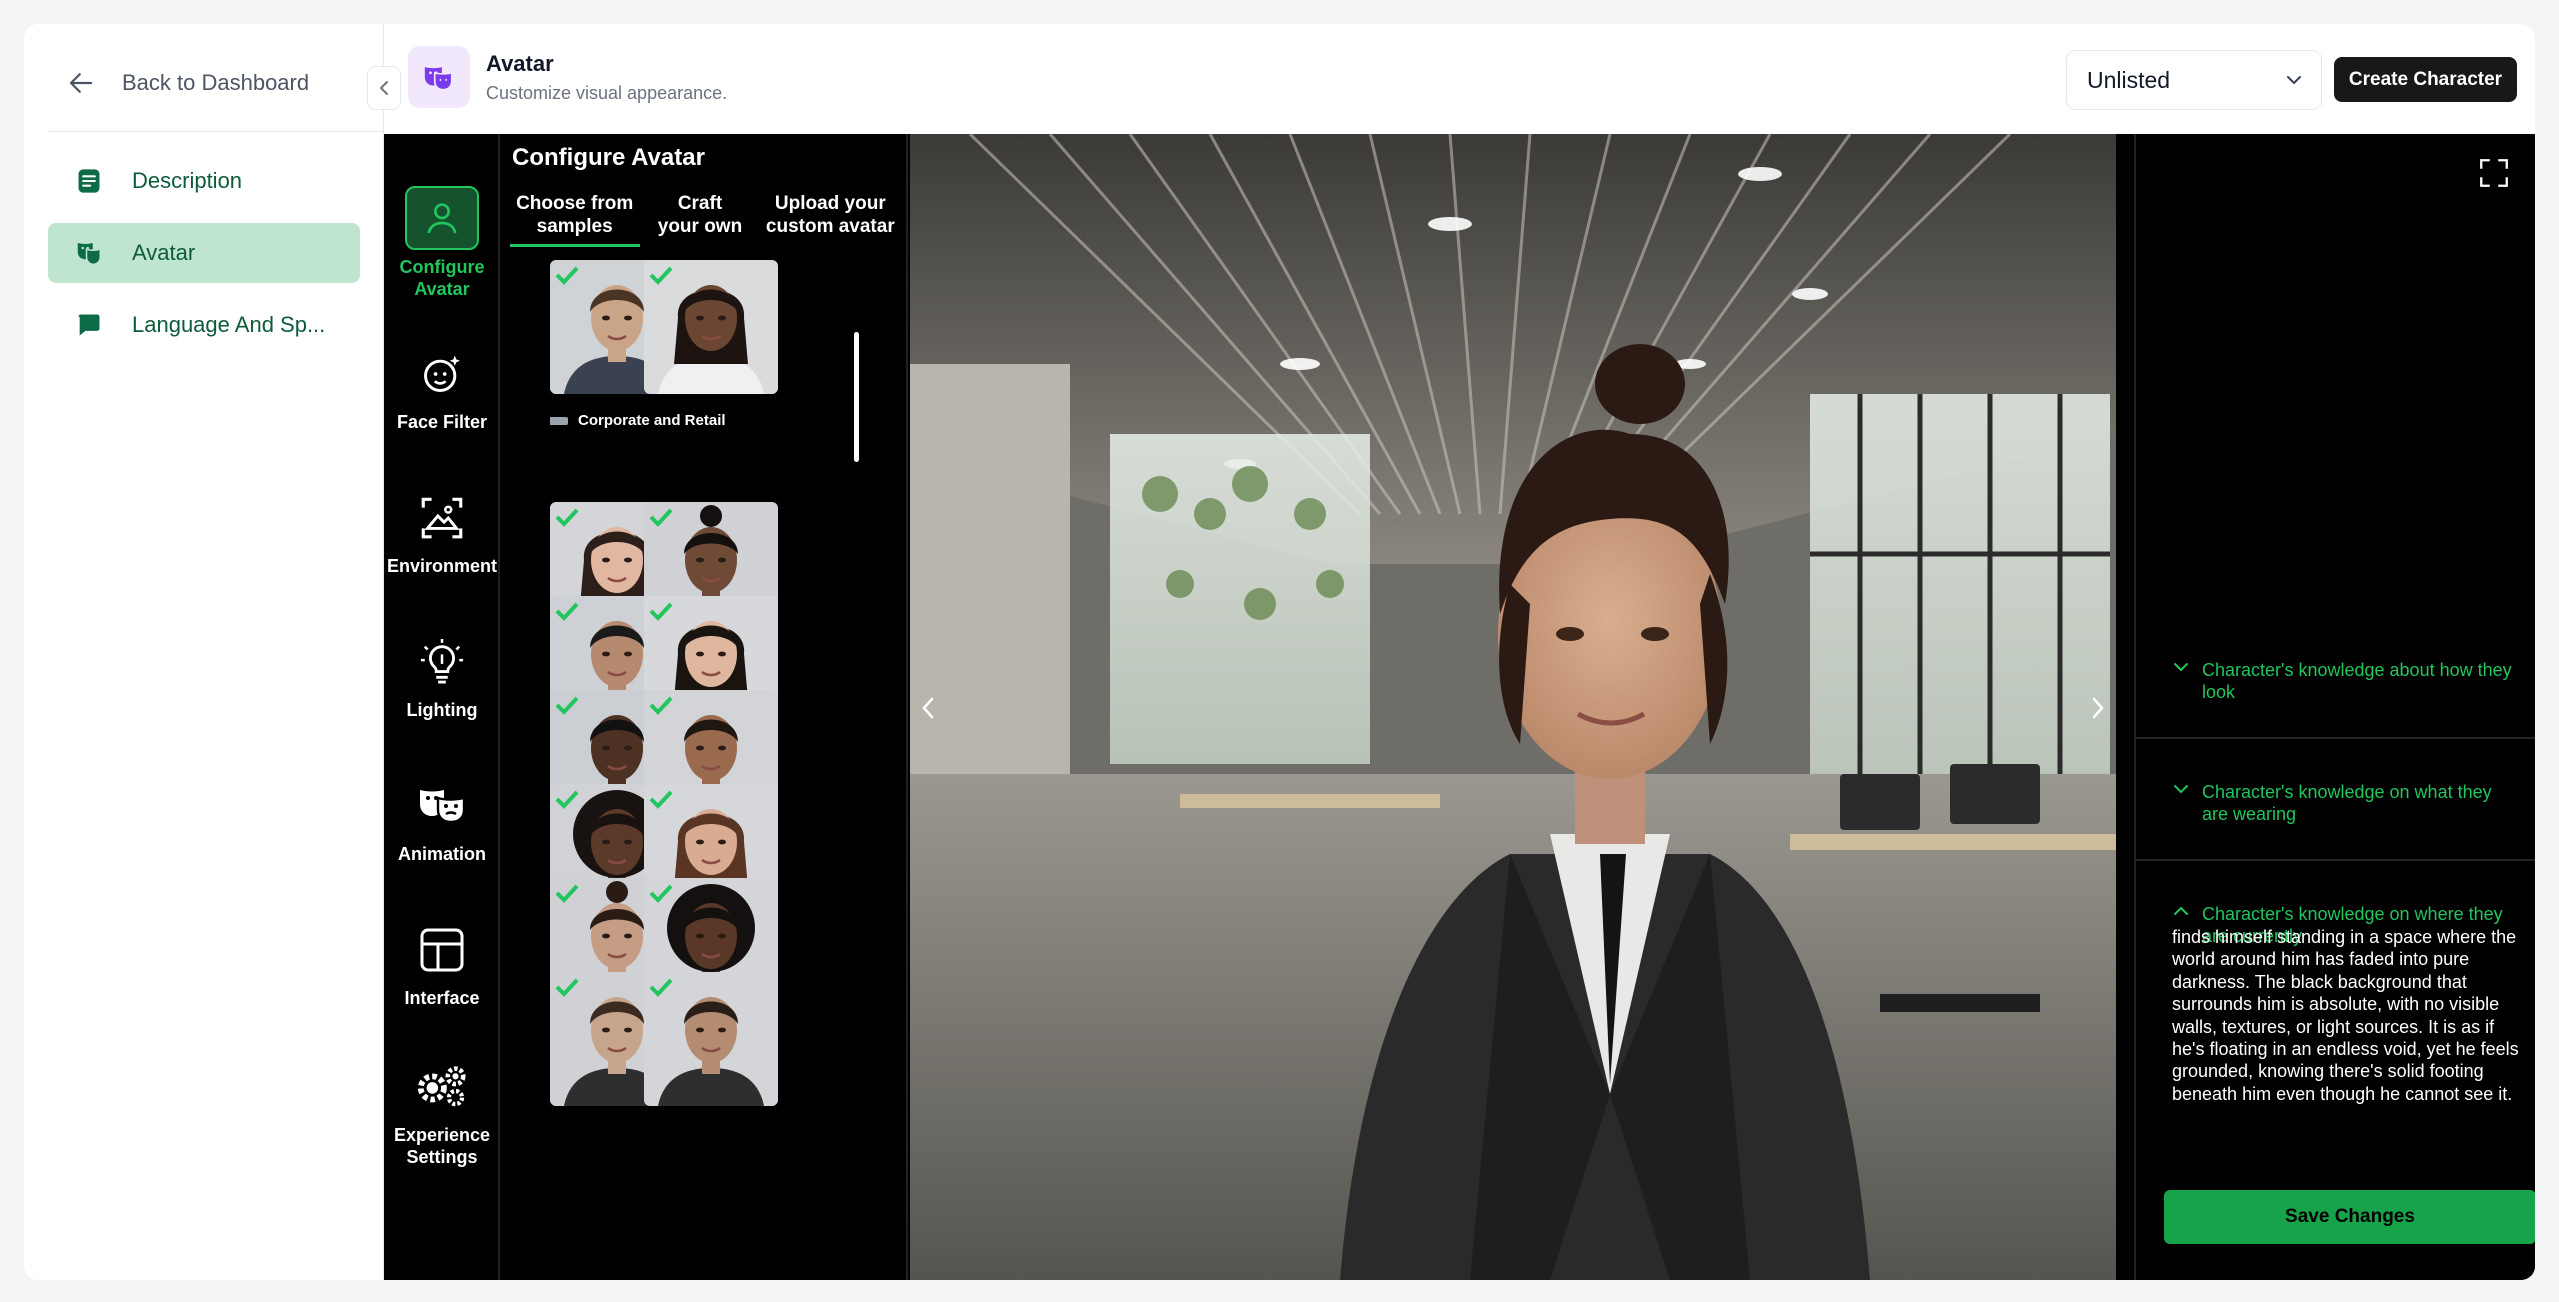 The image size is (2559, 1302). What do you see at coordinates (607, 93) in the screenshot?
I see `page-subtitle: Customize visual appearance.` at bounding box center [607, 93].